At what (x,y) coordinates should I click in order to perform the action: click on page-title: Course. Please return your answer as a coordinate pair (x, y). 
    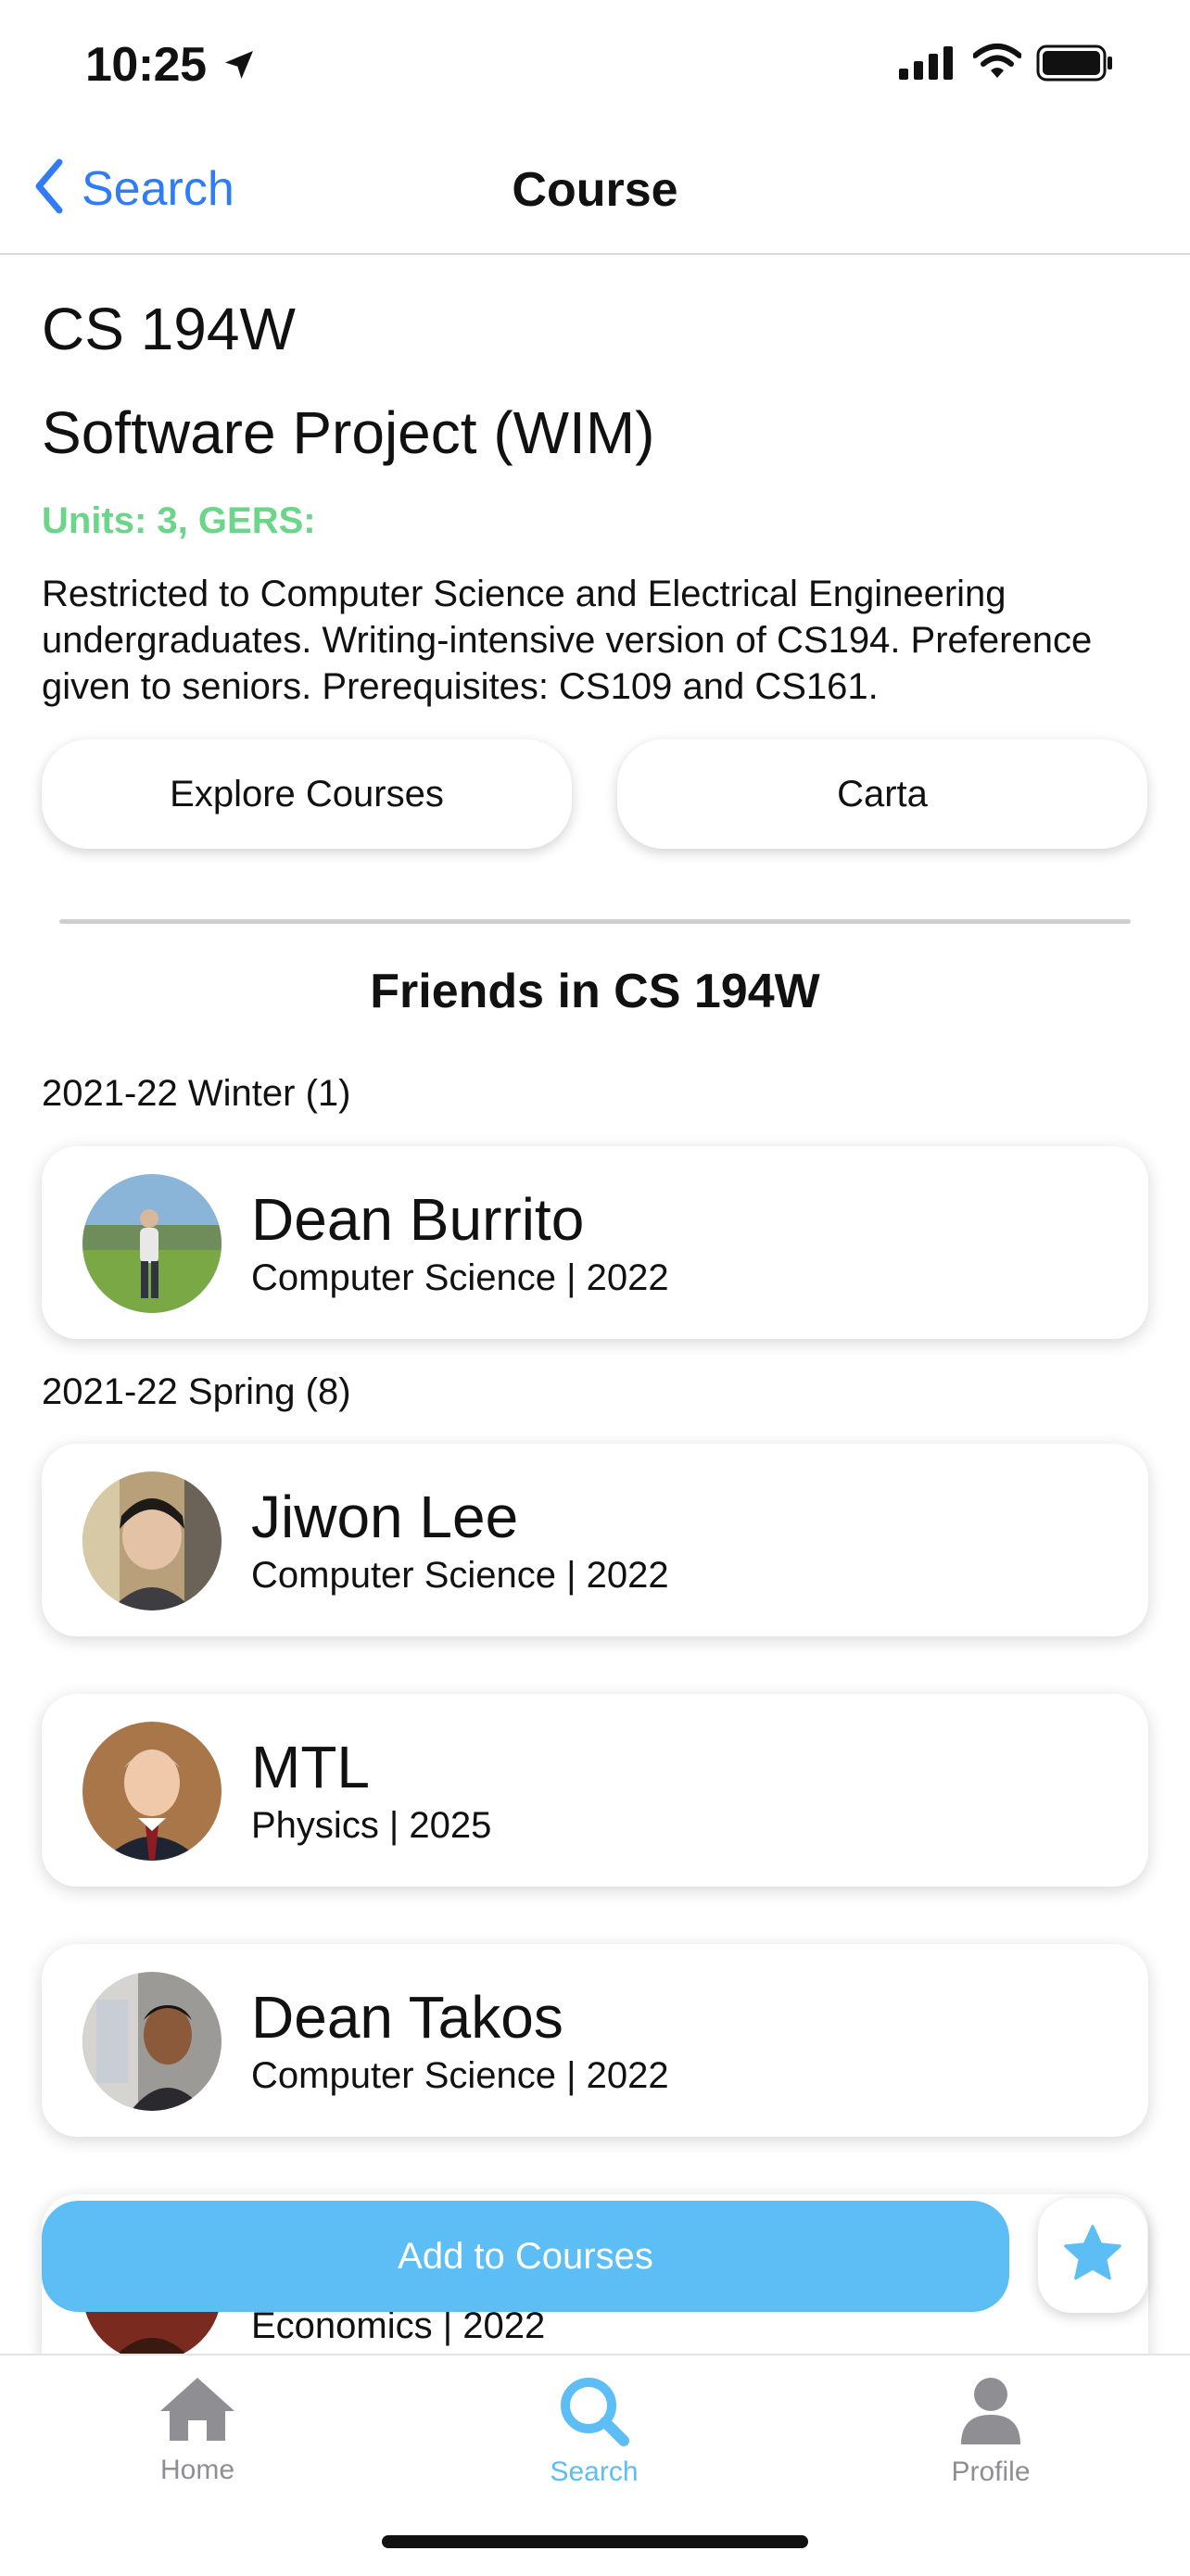
    Looking at the image, I should click on (595, 190).